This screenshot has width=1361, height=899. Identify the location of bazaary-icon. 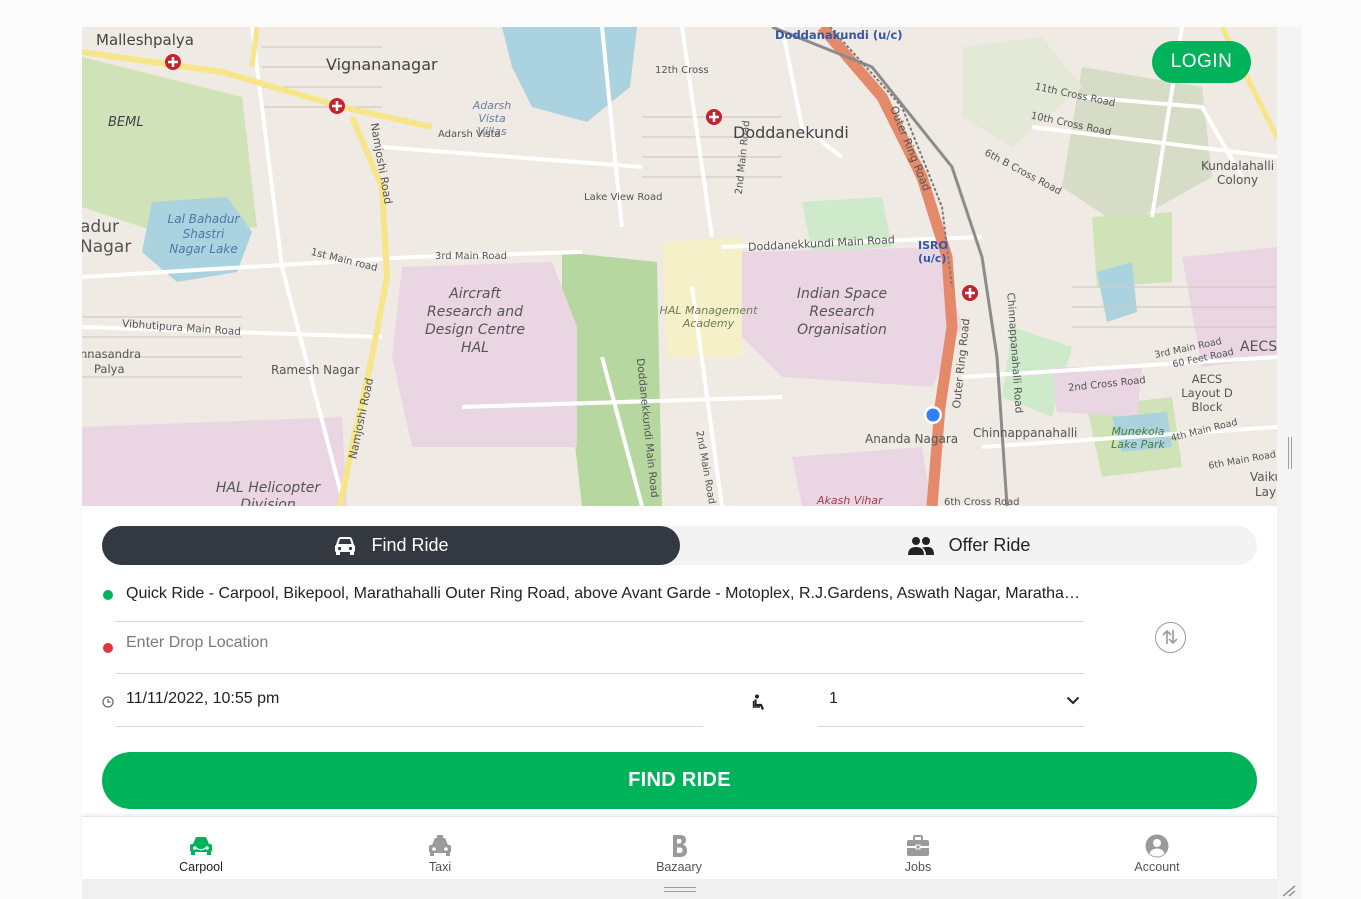
(680, 846).